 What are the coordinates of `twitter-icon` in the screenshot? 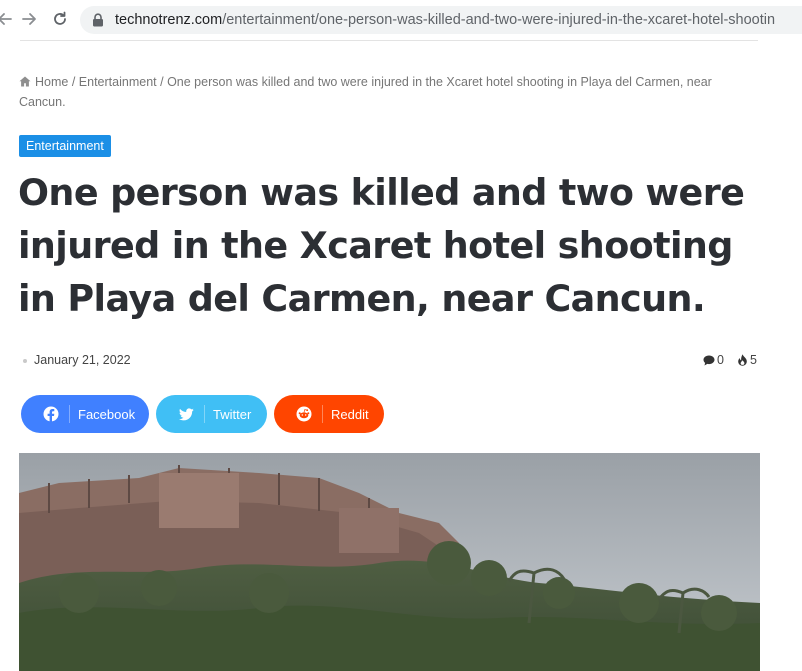 It's located at (186, 414).